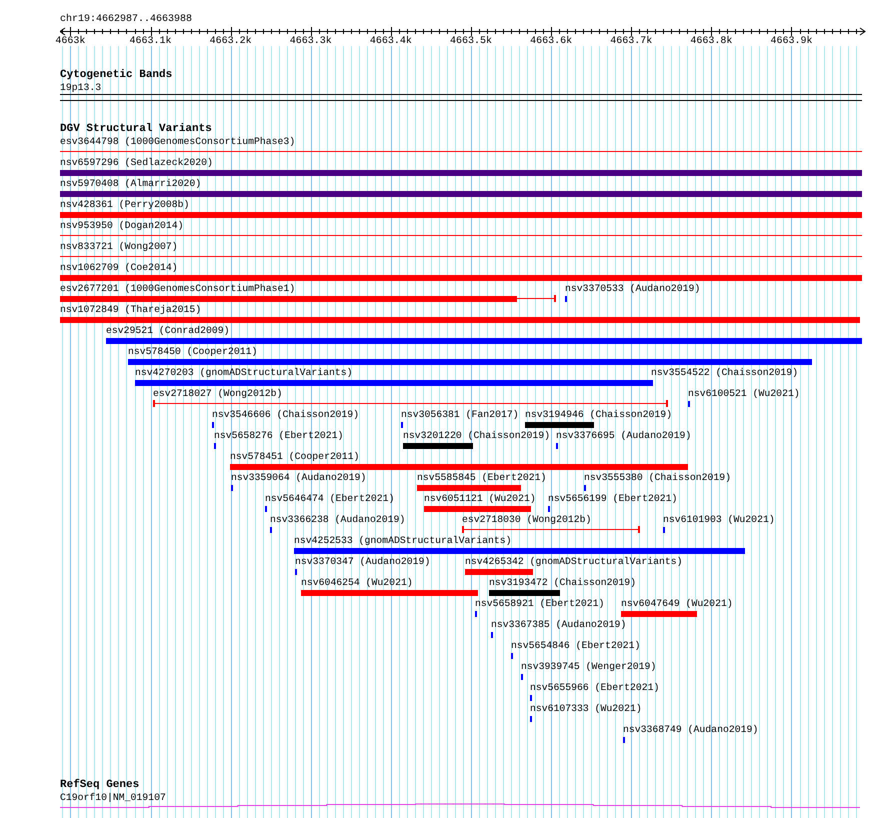 Image resolution: width=890 pixels, height=818 pixels. What do you see at coordinates (480, 498) in the screenshot?
I see `feature-label: nsv6051121 (Wu2021)` at bounding box center [480, 498].